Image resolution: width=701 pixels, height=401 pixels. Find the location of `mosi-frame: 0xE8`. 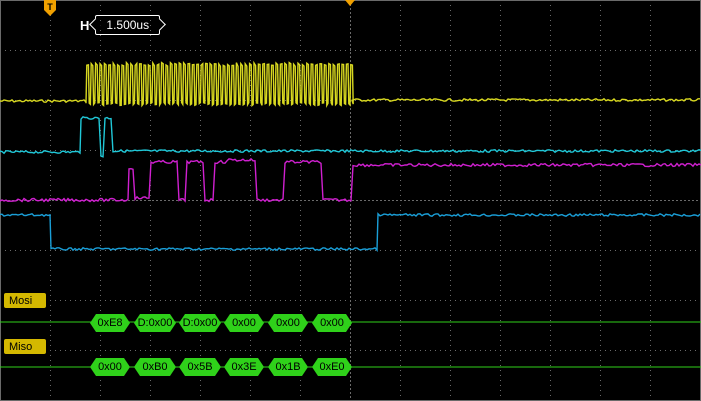

mosi-frame: 0xE8 is located at coordinates (110, 323).